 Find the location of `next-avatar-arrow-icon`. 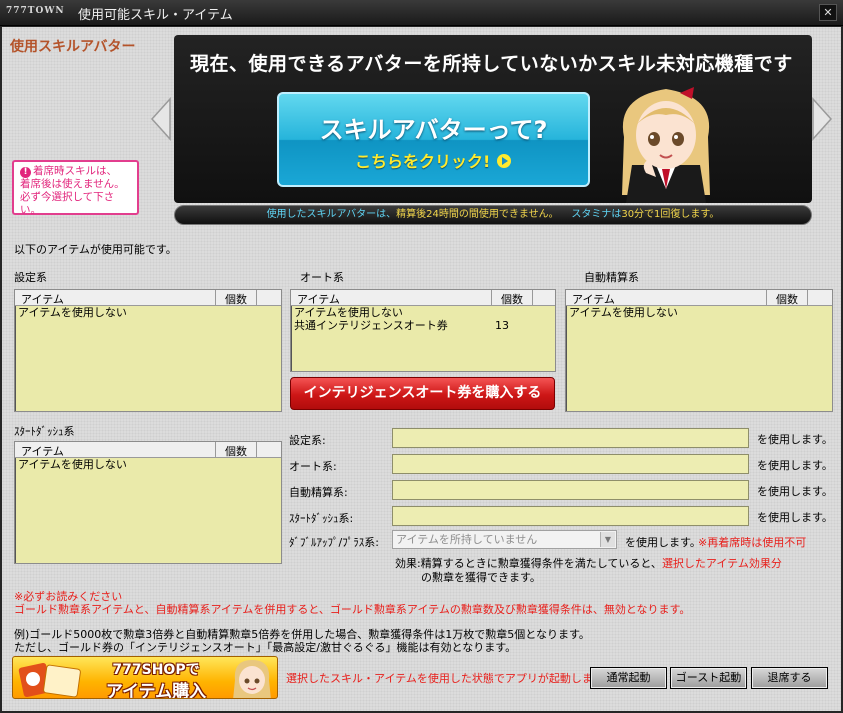

next-avatar-arrow-icon is located at coordinates (822, 119).